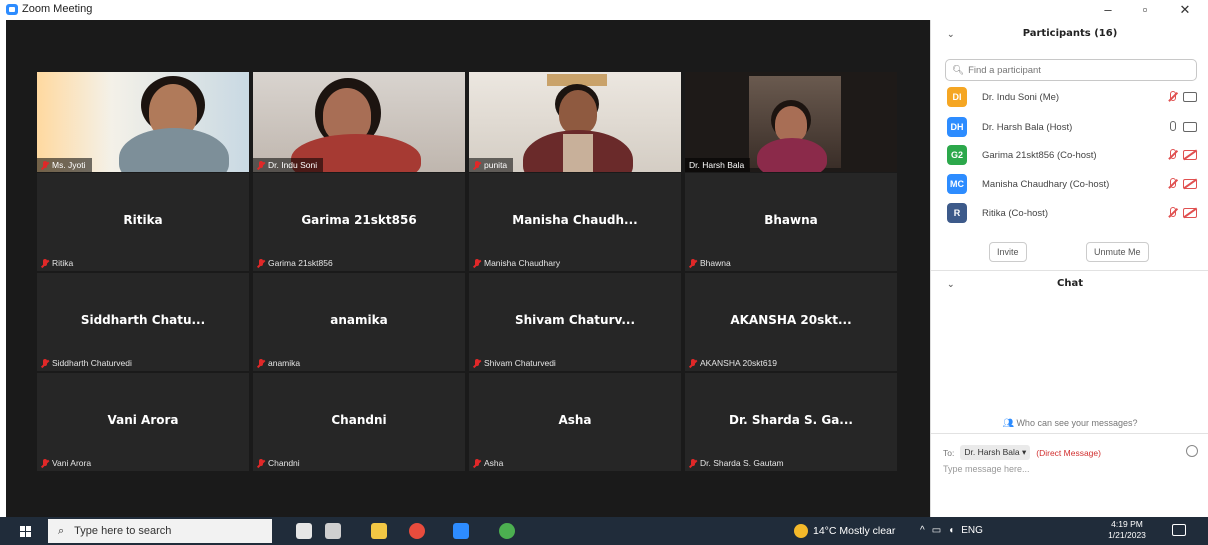  What do you see at coordinates (300, 263) in the screenshot?
I see `participant-name: Garima 21skt856` at bounding box center [300, 263].